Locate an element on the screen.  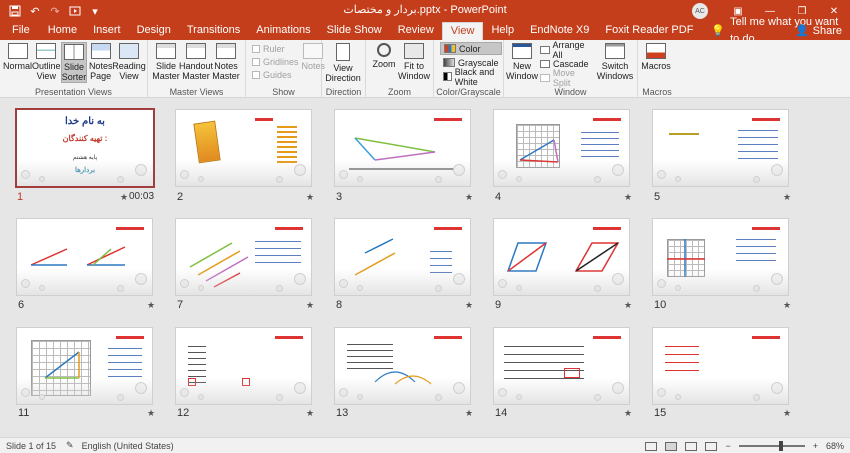
slide-number-12: 12 is located at coordinates (183, 413).